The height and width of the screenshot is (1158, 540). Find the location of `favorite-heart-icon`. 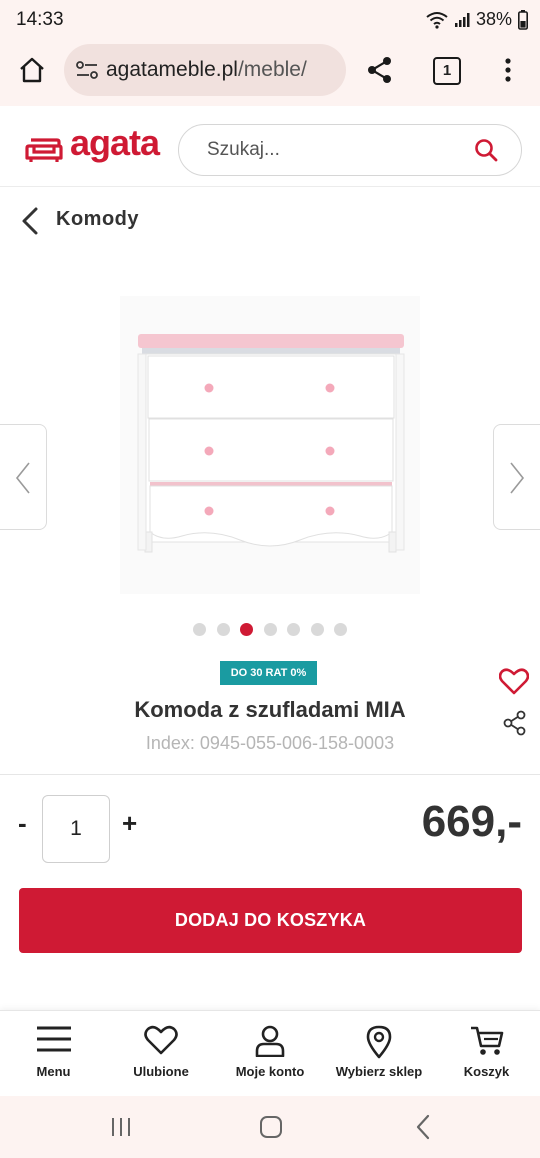

favorite-heart-icon is located at coordinates (514, 681).